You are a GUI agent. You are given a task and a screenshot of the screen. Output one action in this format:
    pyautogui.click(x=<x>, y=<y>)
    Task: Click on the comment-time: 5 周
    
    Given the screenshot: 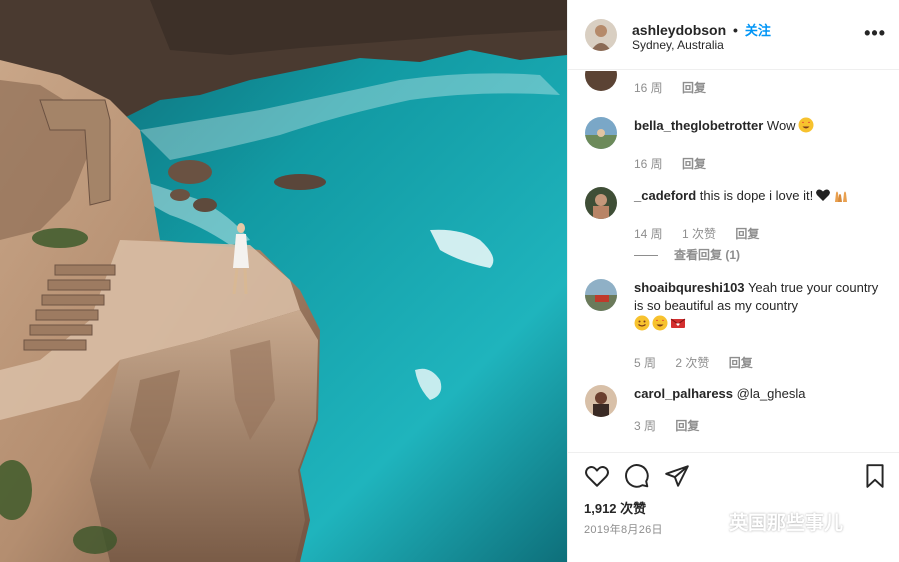 What is the action you would take?
    pyautogui.click(x=645, y=363)
    